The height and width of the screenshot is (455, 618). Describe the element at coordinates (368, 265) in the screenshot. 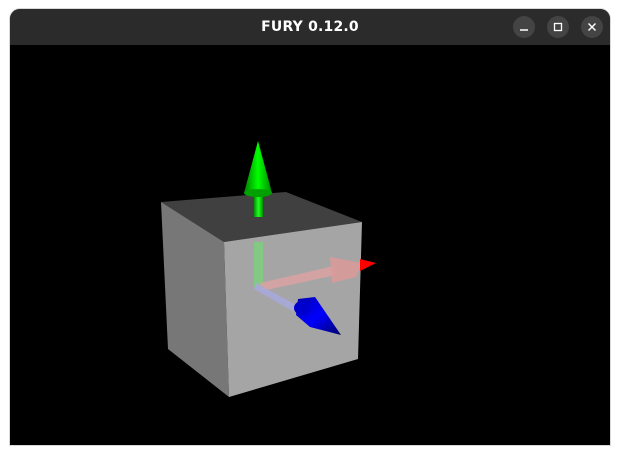

I see `x-axis-cone-tip` at that location.